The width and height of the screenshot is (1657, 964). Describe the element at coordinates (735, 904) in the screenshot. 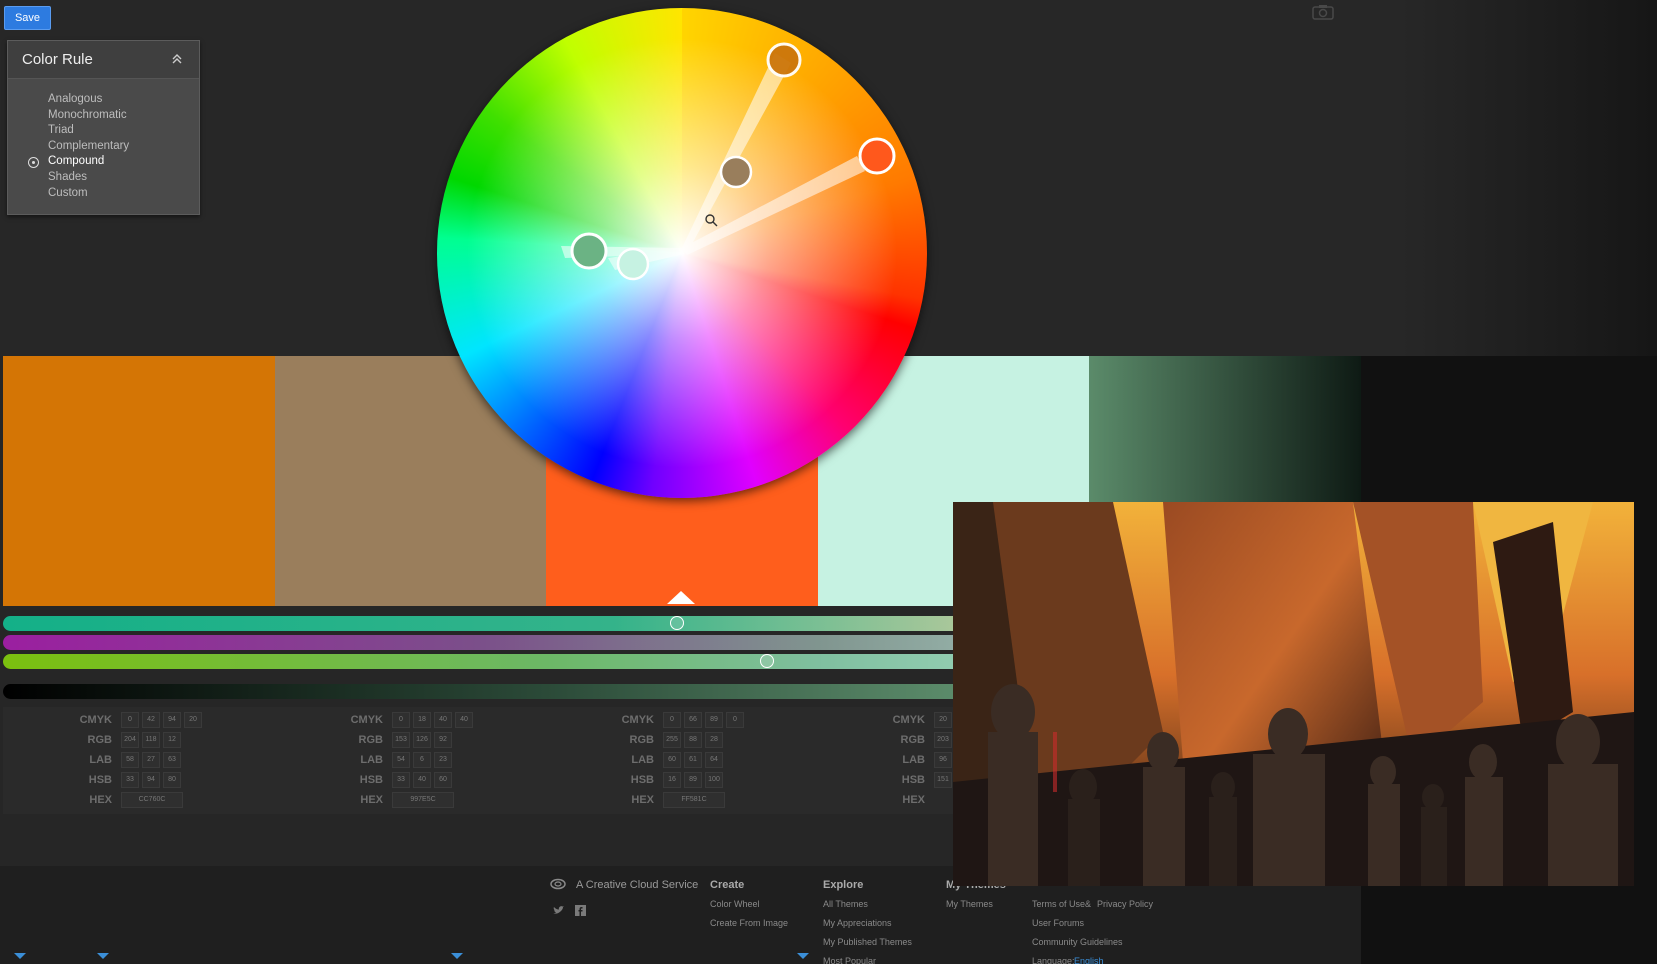

I see `footer-link-color-wheel: Color Wheel` at that location.